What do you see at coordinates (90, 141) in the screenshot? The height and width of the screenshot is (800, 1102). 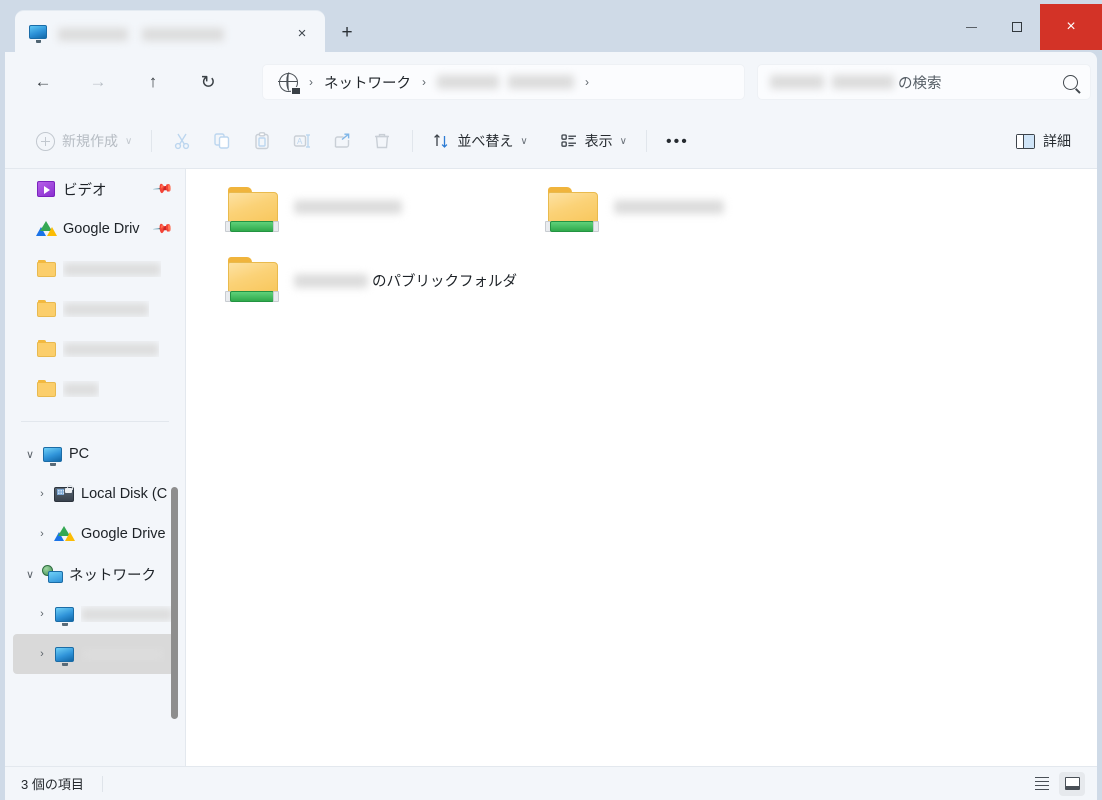 I see `new-button-label: 新規作成` at bounding box center [90, 141].